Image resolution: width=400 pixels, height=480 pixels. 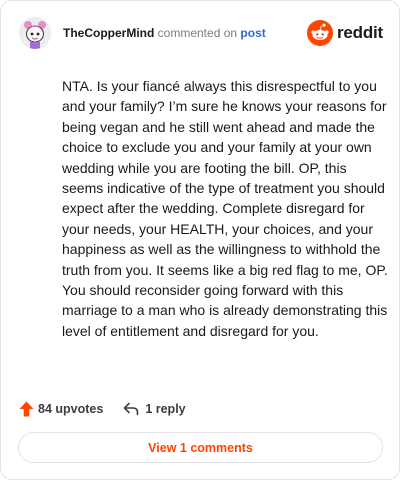 I want to click on comment-byline: TheCopperMind commented on post, so click(x=164, y=33).